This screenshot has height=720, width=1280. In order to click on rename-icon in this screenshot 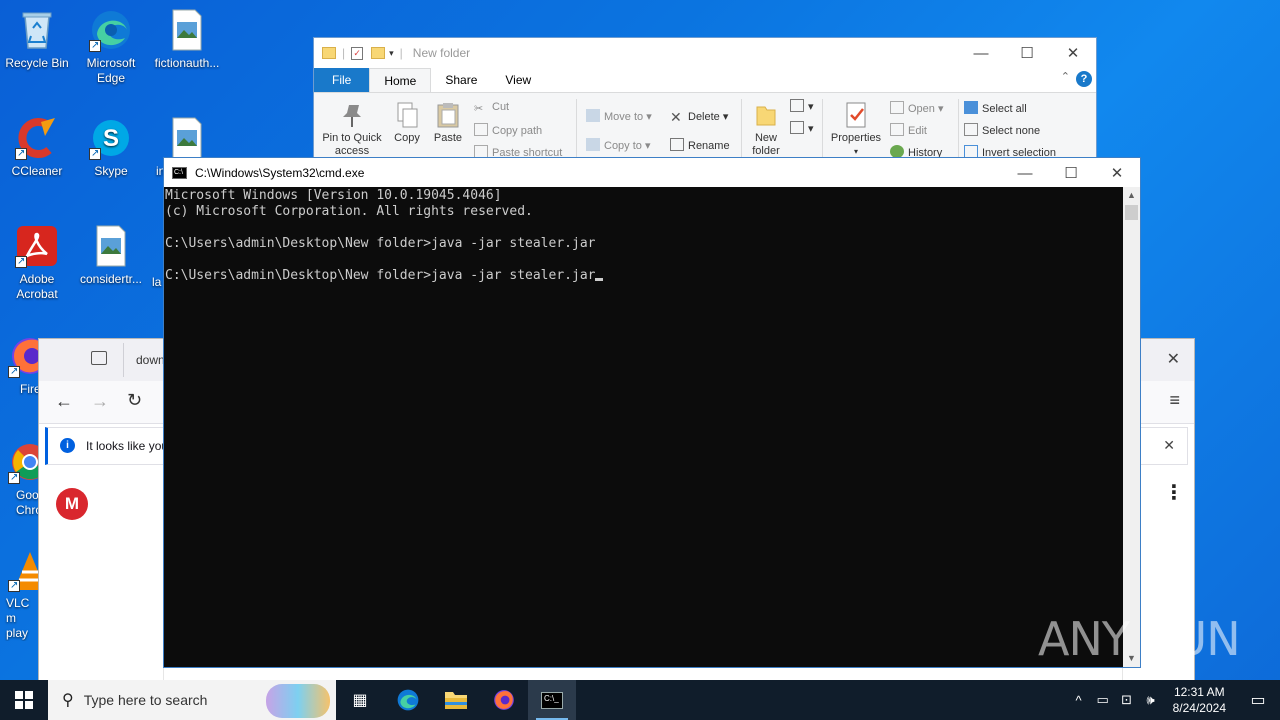, I will do `click(677, 144)`.